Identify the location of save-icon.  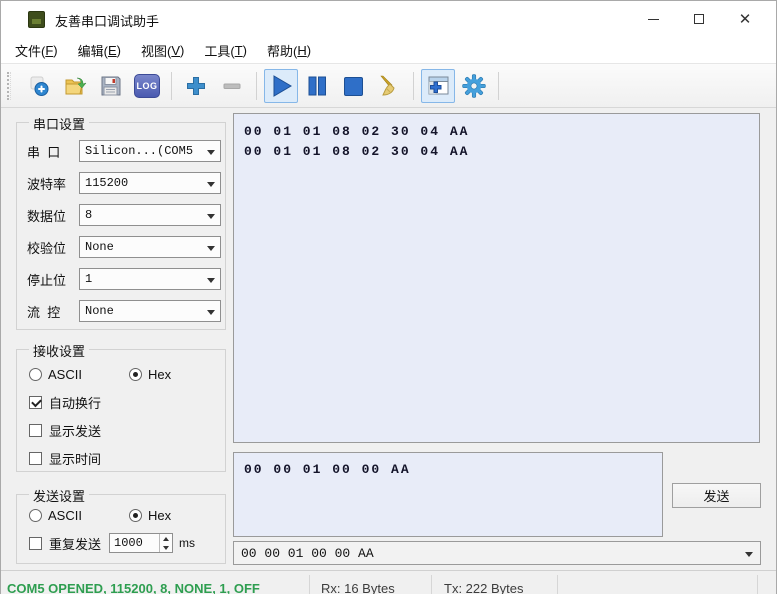
(111, 86).